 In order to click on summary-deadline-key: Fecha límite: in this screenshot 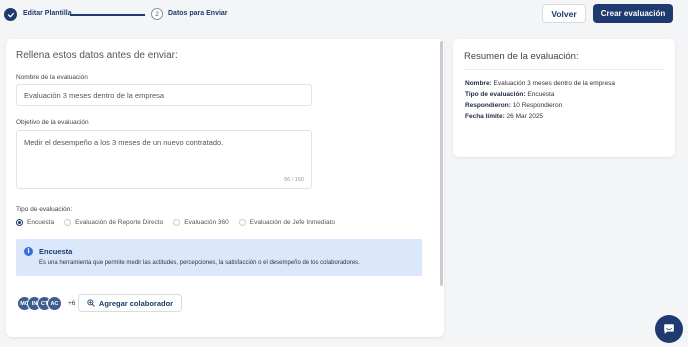, I will do `click(485, 116)`.